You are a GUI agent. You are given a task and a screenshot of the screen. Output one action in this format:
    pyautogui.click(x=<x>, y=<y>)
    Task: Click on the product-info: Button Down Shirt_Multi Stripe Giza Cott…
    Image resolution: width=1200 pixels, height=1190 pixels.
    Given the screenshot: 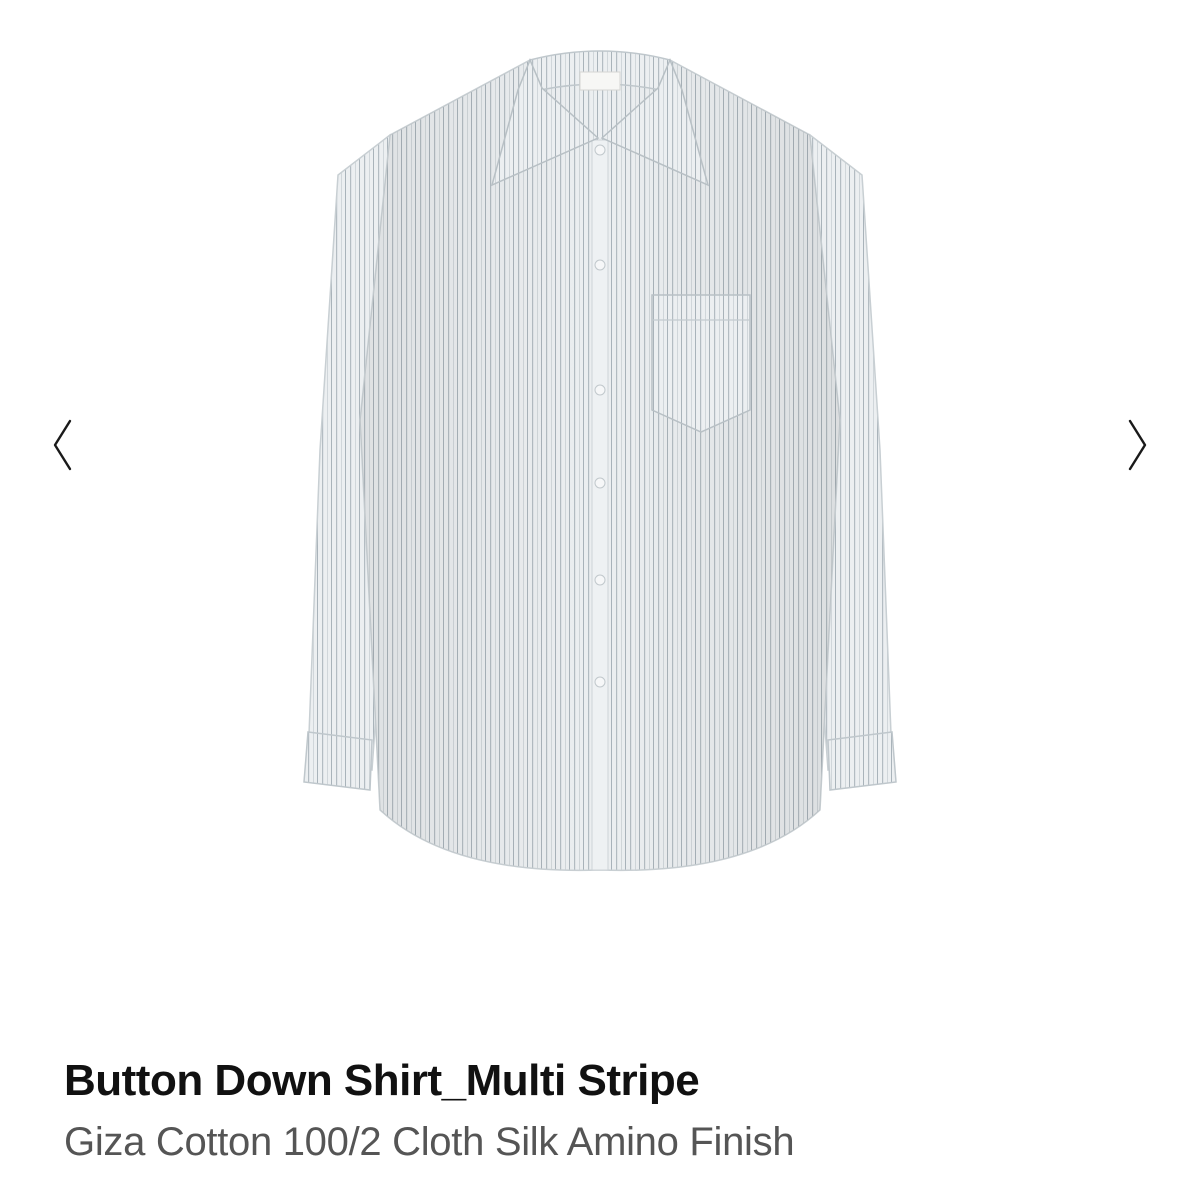 What is the action you would take?
    pyautogui.click(x=612, y=1110)
    